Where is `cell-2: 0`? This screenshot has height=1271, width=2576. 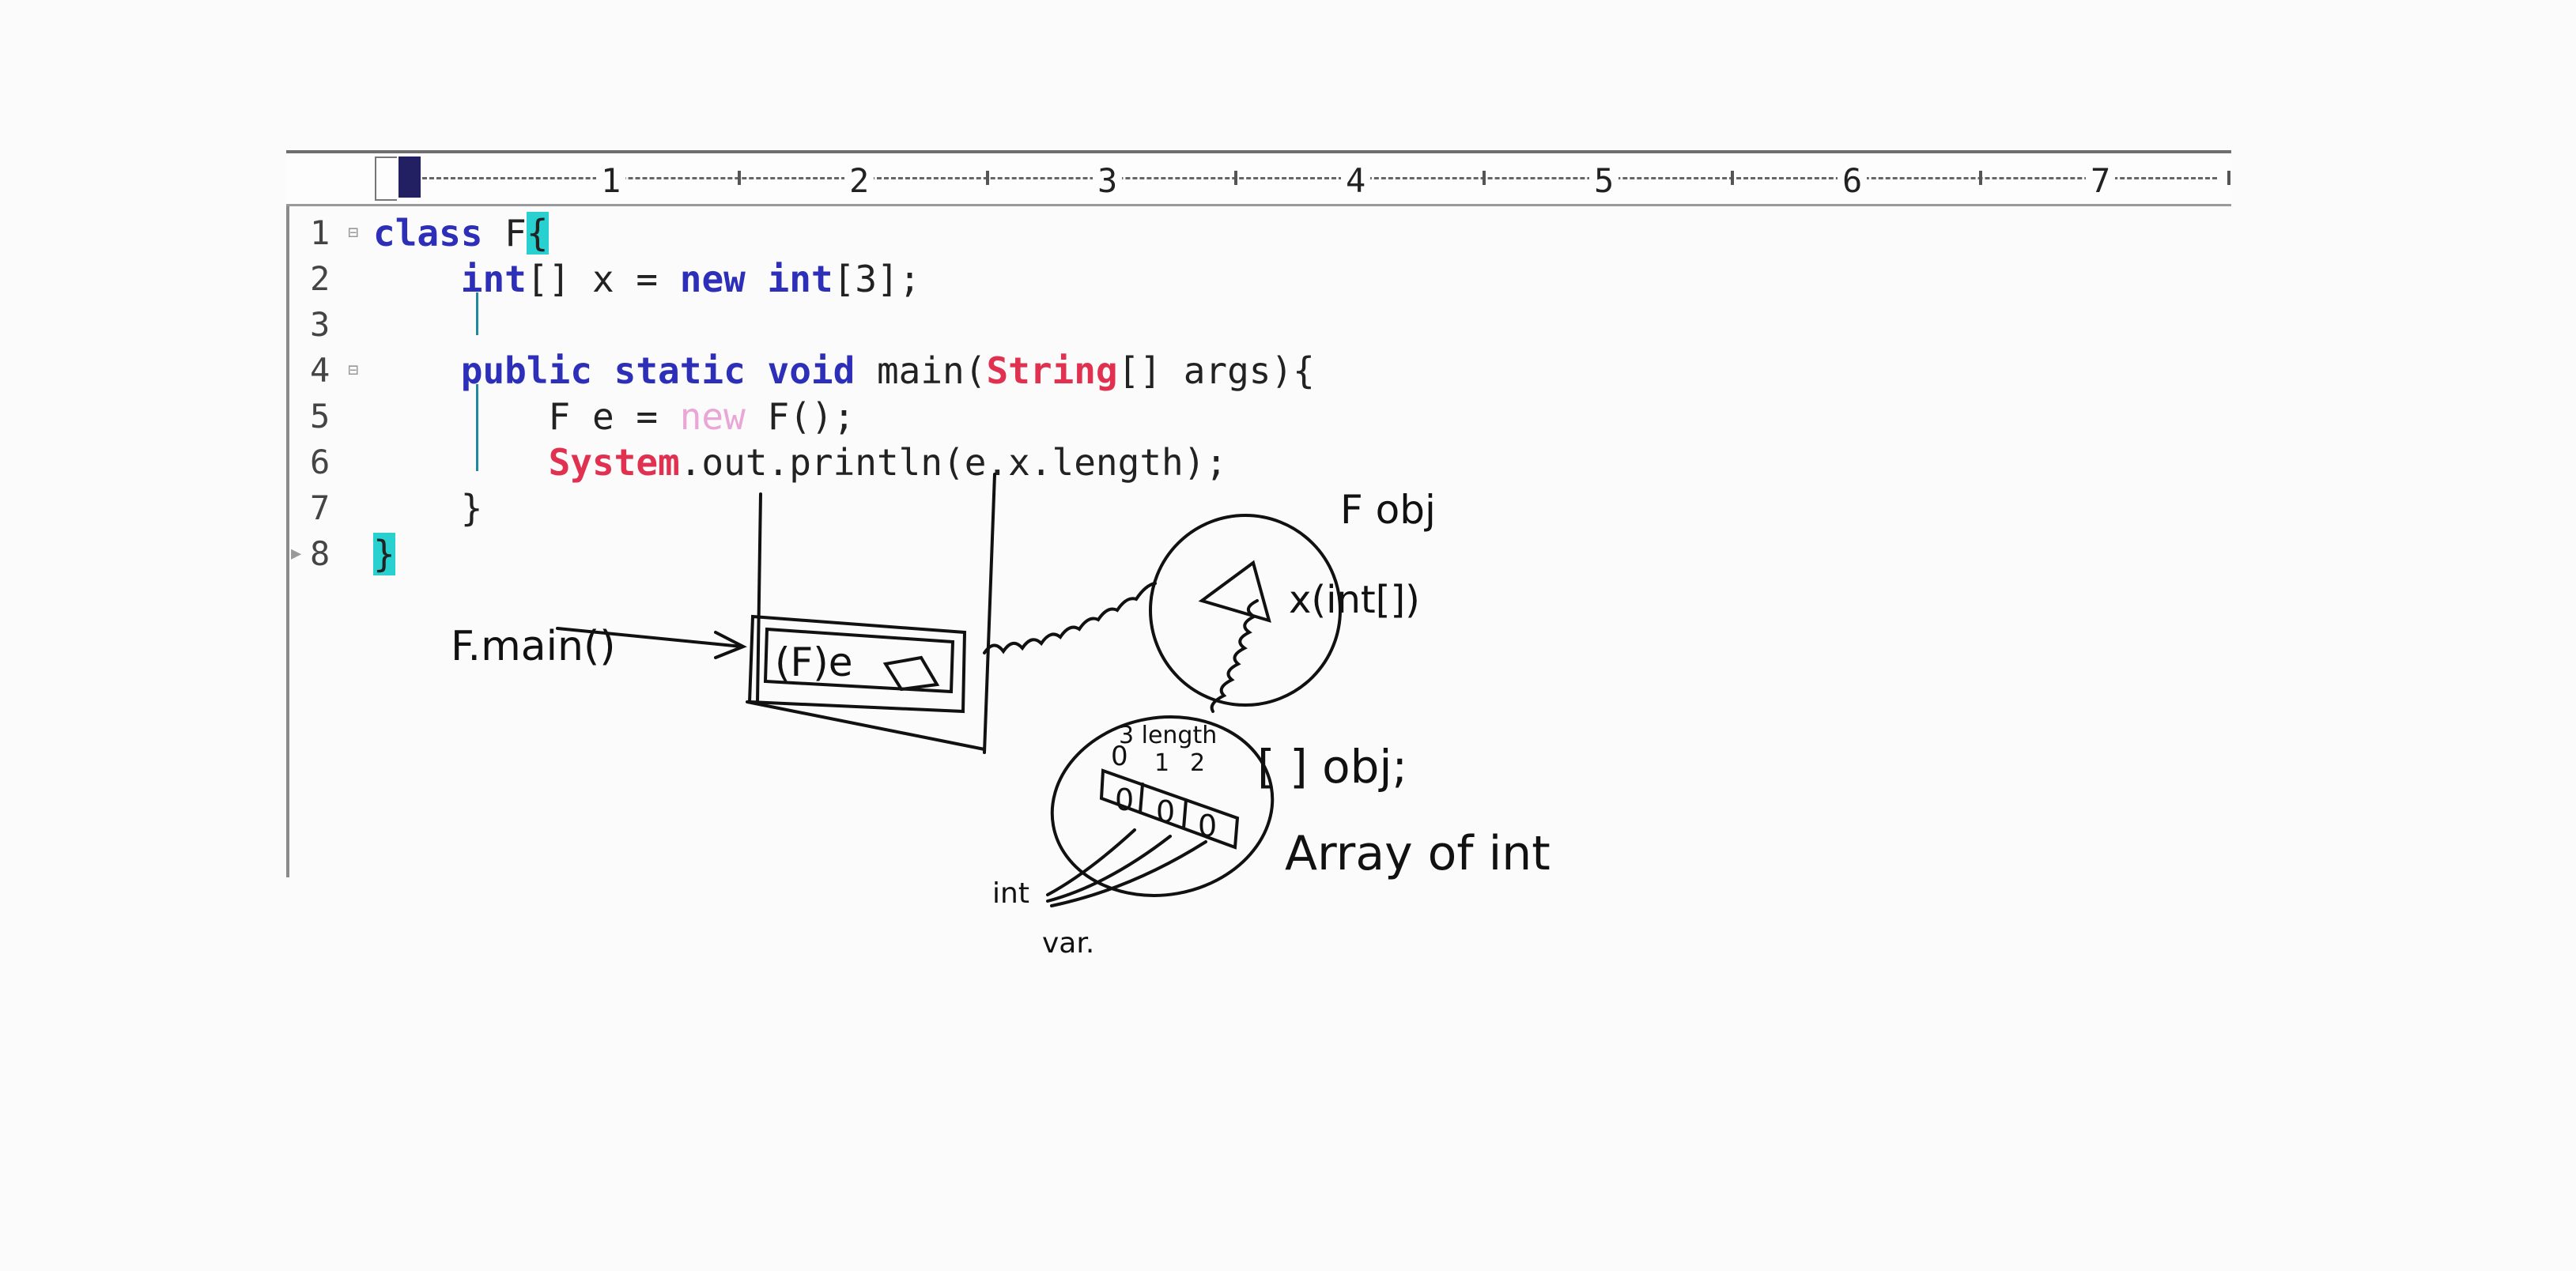 cell-2: 0 is located at coordinates (1207, 826).